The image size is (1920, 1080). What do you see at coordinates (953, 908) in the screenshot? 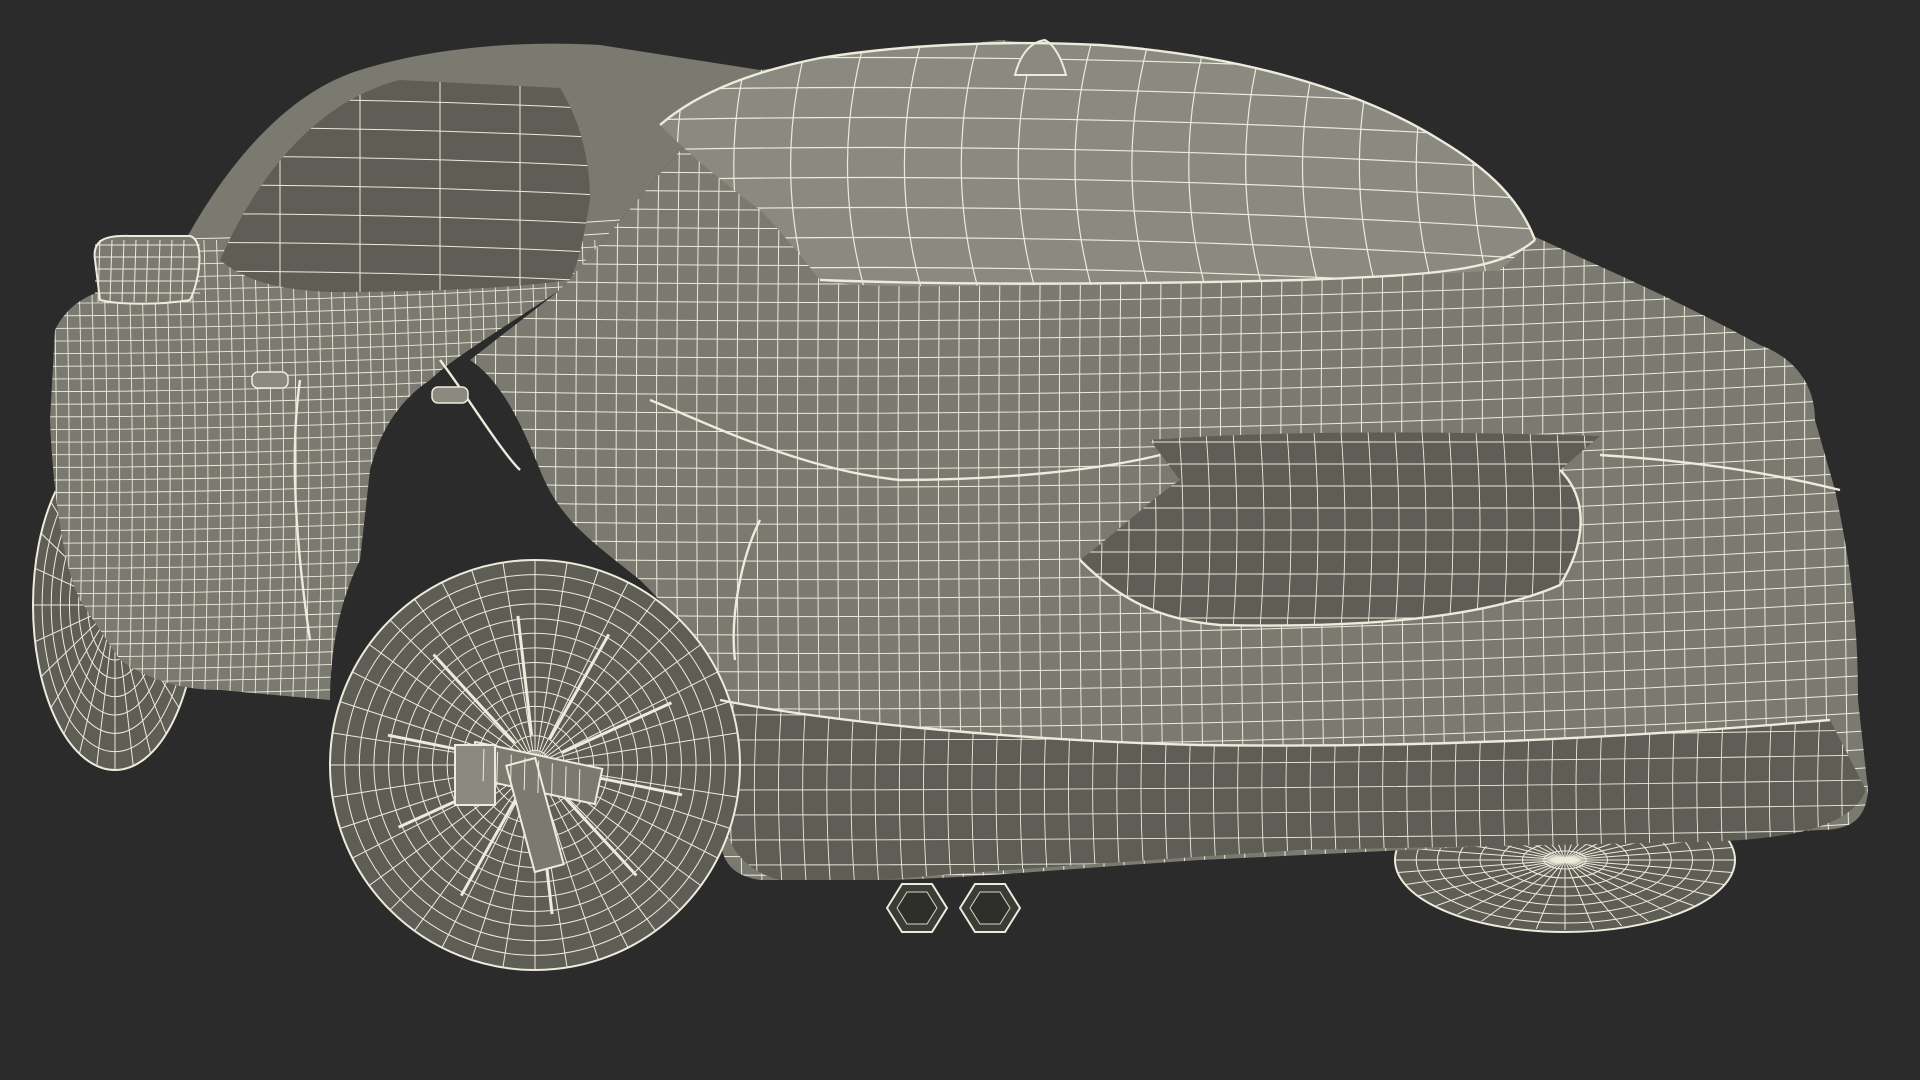
I see `exhaust-tips` at bounding box center [953, 908].